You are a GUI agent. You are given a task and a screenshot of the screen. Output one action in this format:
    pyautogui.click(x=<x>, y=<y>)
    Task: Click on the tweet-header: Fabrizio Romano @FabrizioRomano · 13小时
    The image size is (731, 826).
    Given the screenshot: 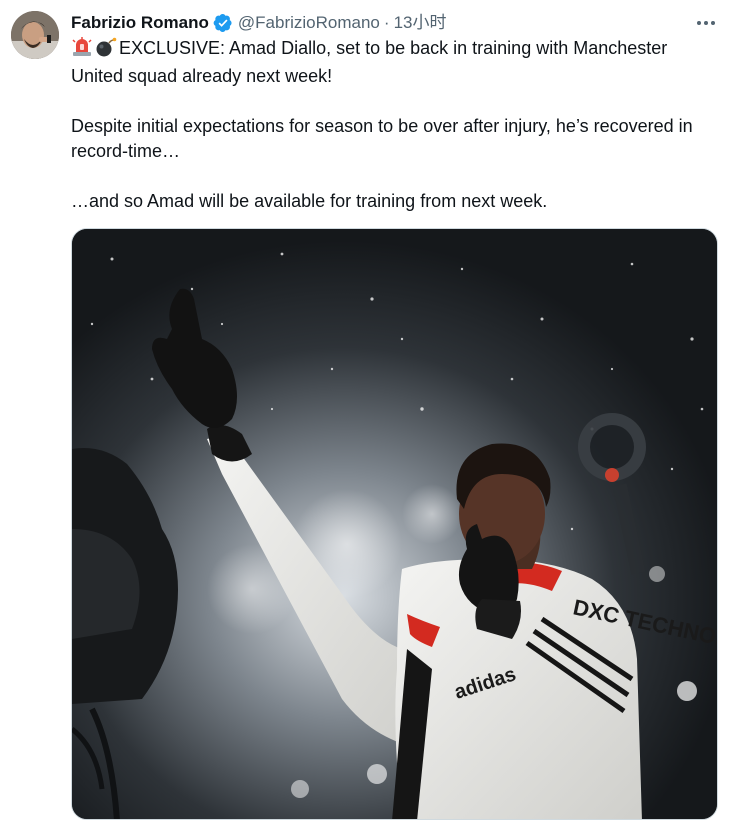 What is the action you would take?
    pyautogui.click(x=258, y=23)
    